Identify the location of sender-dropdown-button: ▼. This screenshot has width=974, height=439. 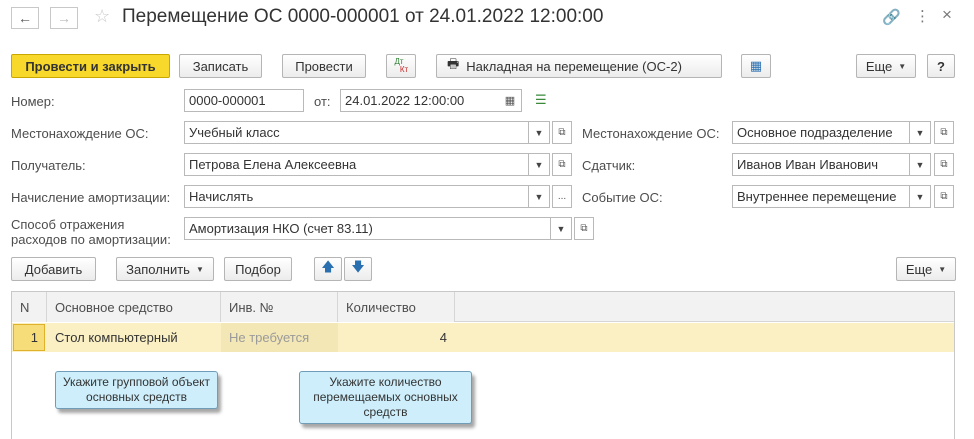
(920, 164).